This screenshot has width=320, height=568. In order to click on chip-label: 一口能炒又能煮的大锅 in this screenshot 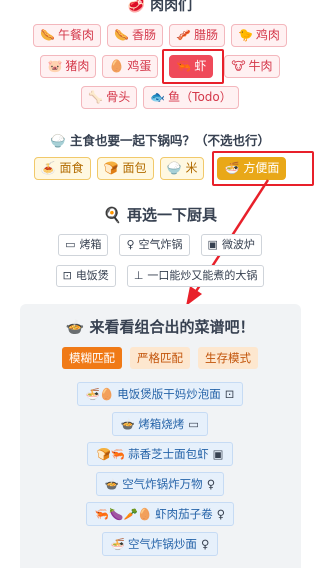, I will do `click(202, 275)`.